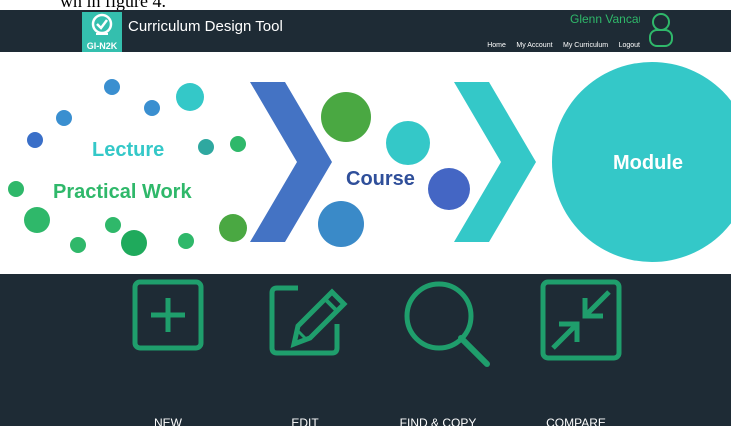 Image resolution: width=731 pixels, height=430 pixels. Describe the element at coordinates (102, 24) in the screenshot. I see `checkmark-badge-icon` at that location.